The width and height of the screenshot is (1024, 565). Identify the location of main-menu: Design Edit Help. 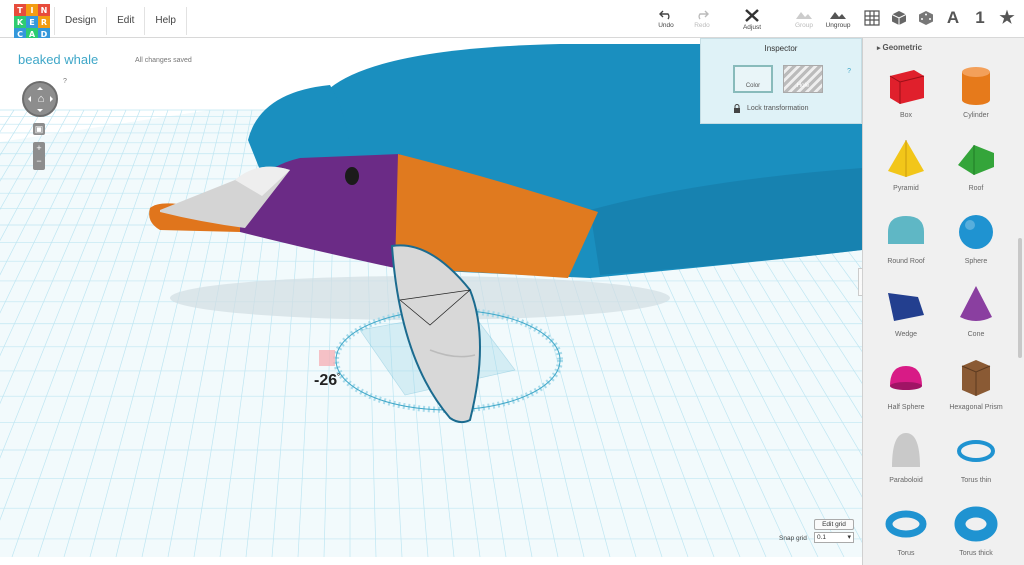
(120, 21).